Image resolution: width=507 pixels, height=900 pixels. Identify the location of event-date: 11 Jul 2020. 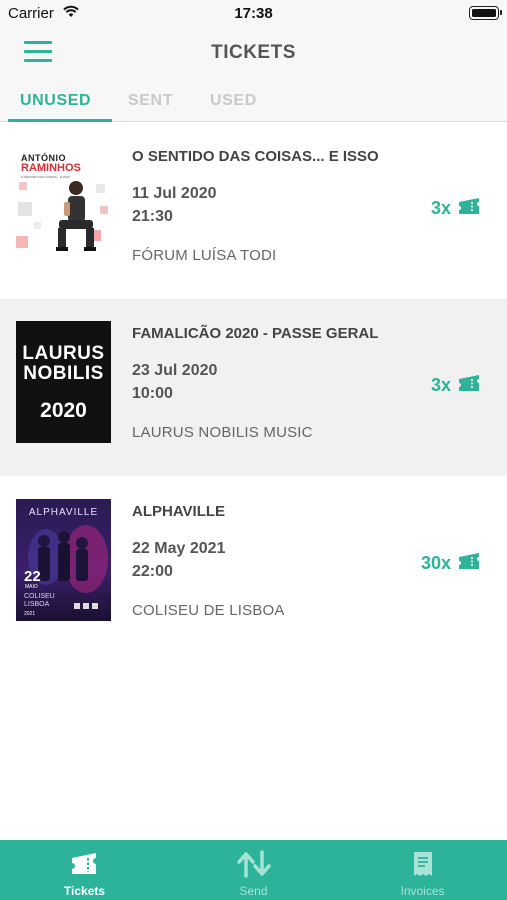
(174, 193).